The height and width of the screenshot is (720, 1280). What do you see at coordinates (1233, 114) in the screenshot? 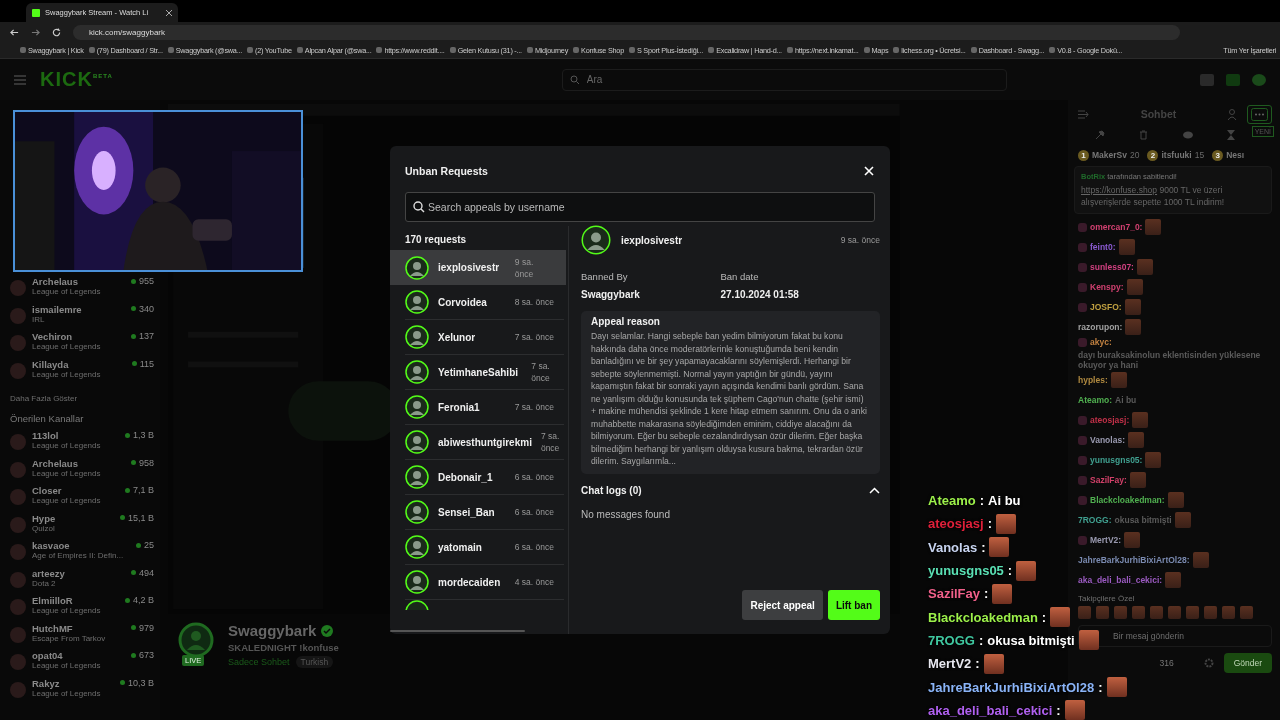
I see `users-icon` at bounding box center [1233, 114].